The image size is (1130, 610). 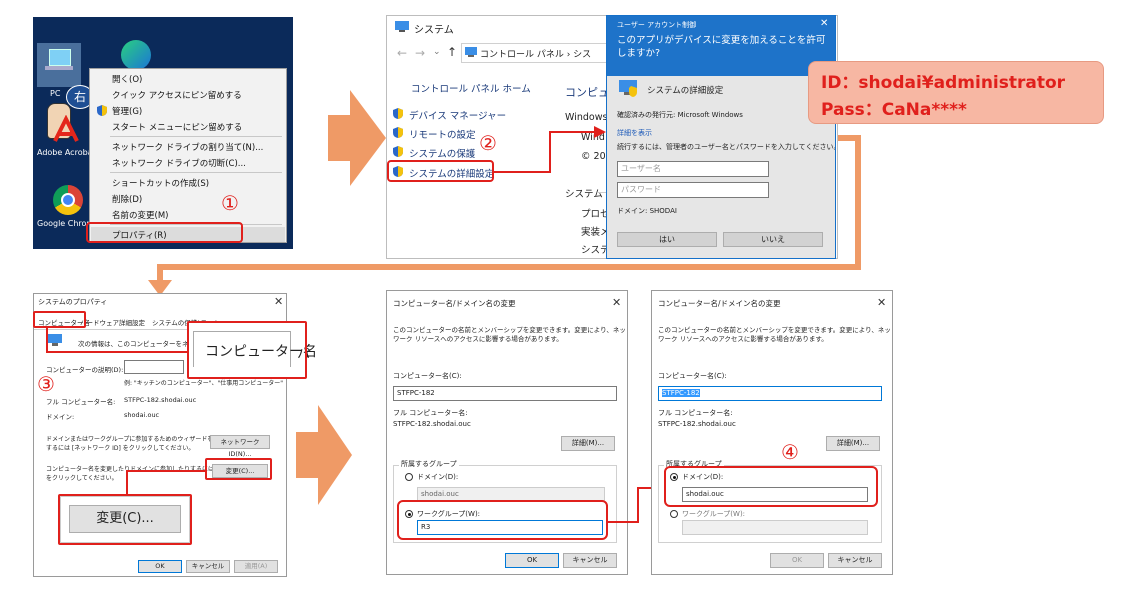 What do you see at coordinates (693, 169) in the screenshot?
I see `uac-username-input: ユーザー名` at bounding box center [693, 169].